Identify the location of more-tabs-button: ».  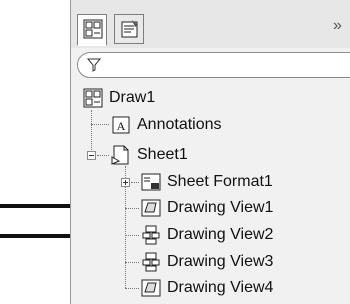
(337, 26).